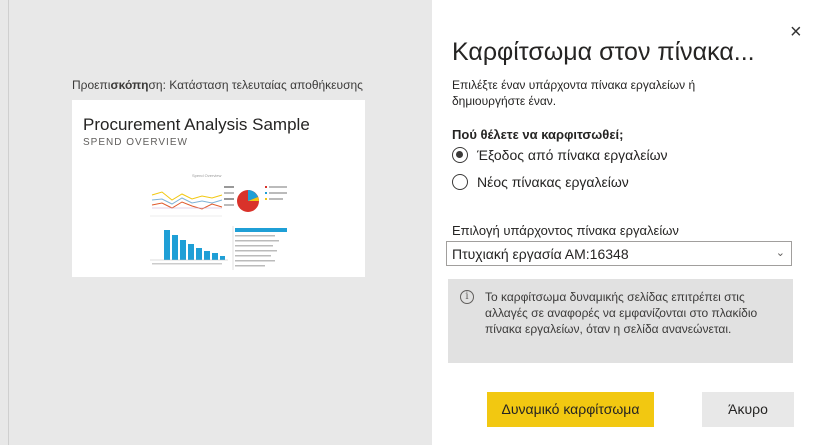 This screenshot has height=445, width=813. Describe the element at coordinates (796, 32) in the screenshot. I see `close-button: ×` at that location.